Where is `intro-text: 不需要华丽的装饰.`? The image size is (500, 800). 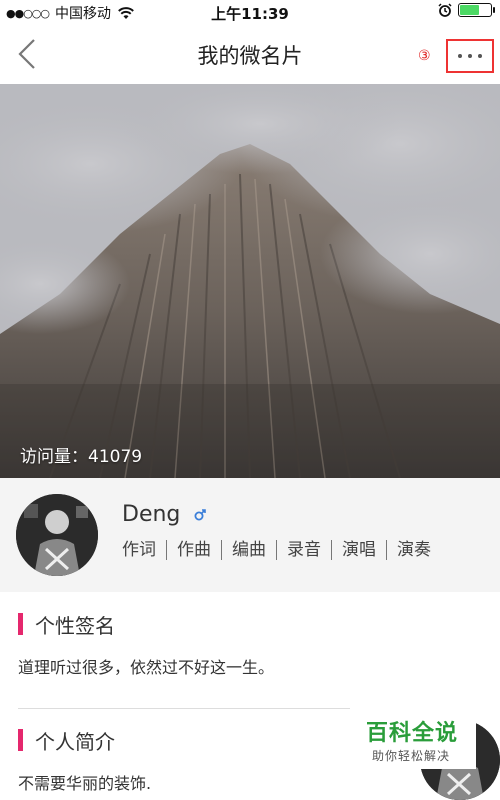 intro-text: 不需要华丽的装饰. is located at coordinates (85, 783).